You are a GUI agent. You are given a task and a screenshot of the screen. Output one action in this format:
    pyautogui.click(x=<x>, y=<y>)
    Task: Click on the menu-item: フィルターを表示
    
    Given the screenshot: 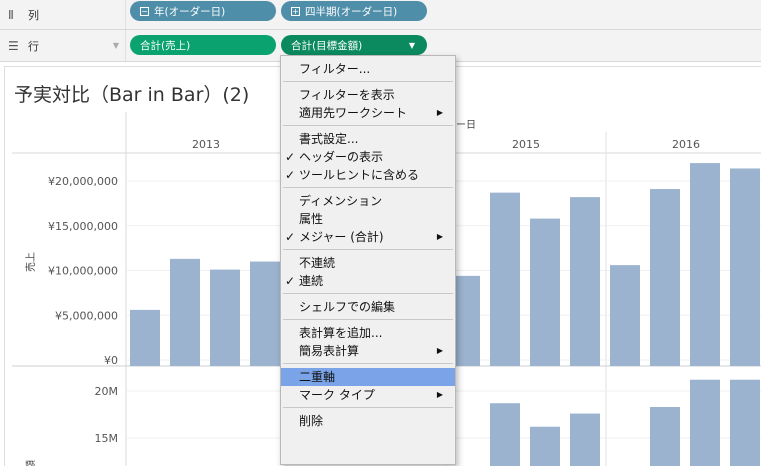 What is the action you would take?
    pyautogui.click(x=368, y=95)
    